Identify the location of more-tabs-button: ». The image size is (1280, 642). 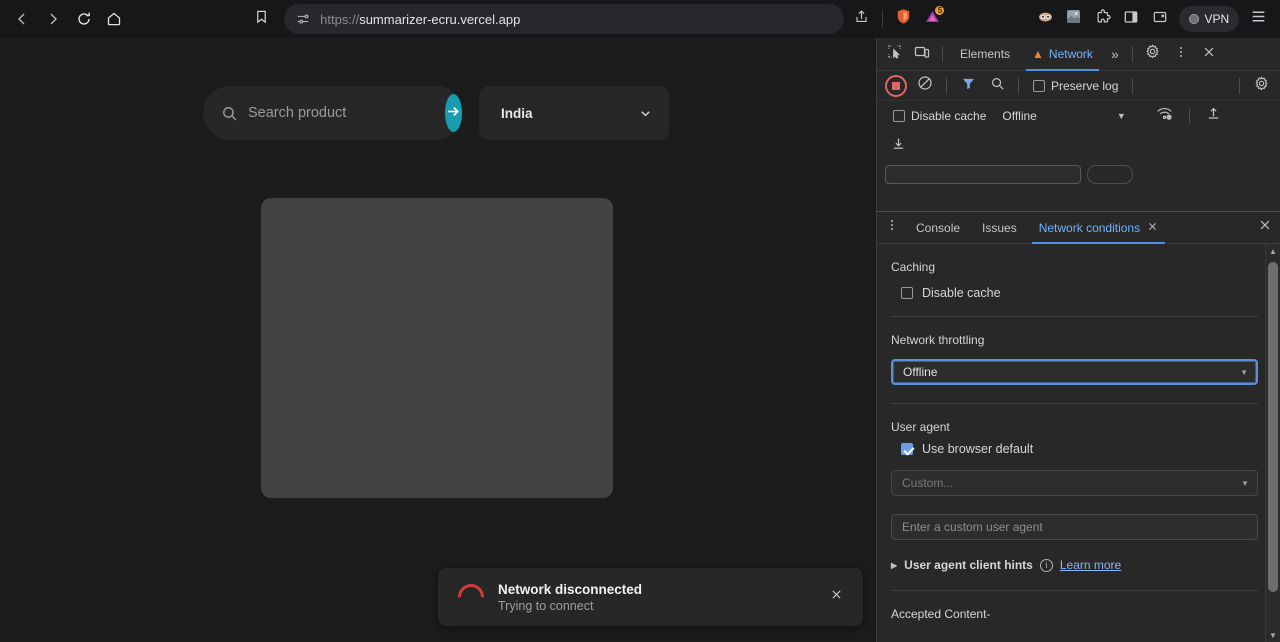
(1115, 54).